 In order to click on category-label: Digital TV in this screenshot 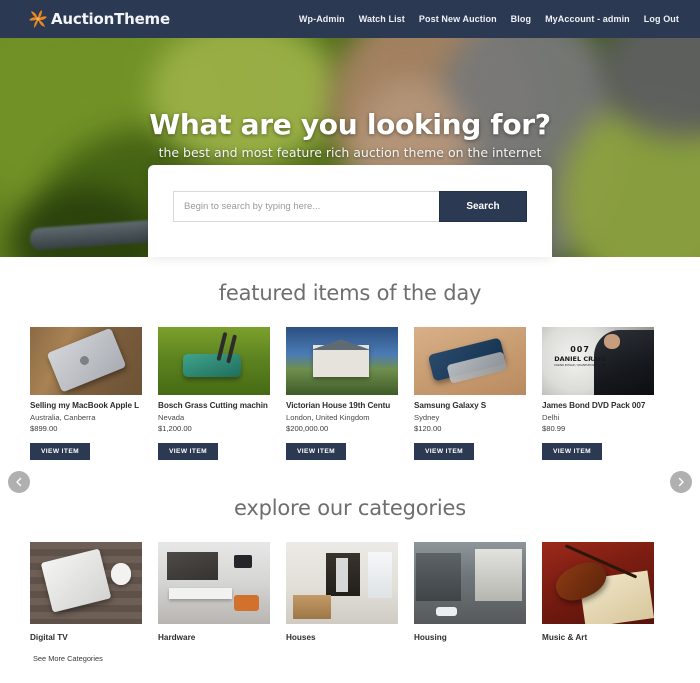, I will do `click(49, 637)`.